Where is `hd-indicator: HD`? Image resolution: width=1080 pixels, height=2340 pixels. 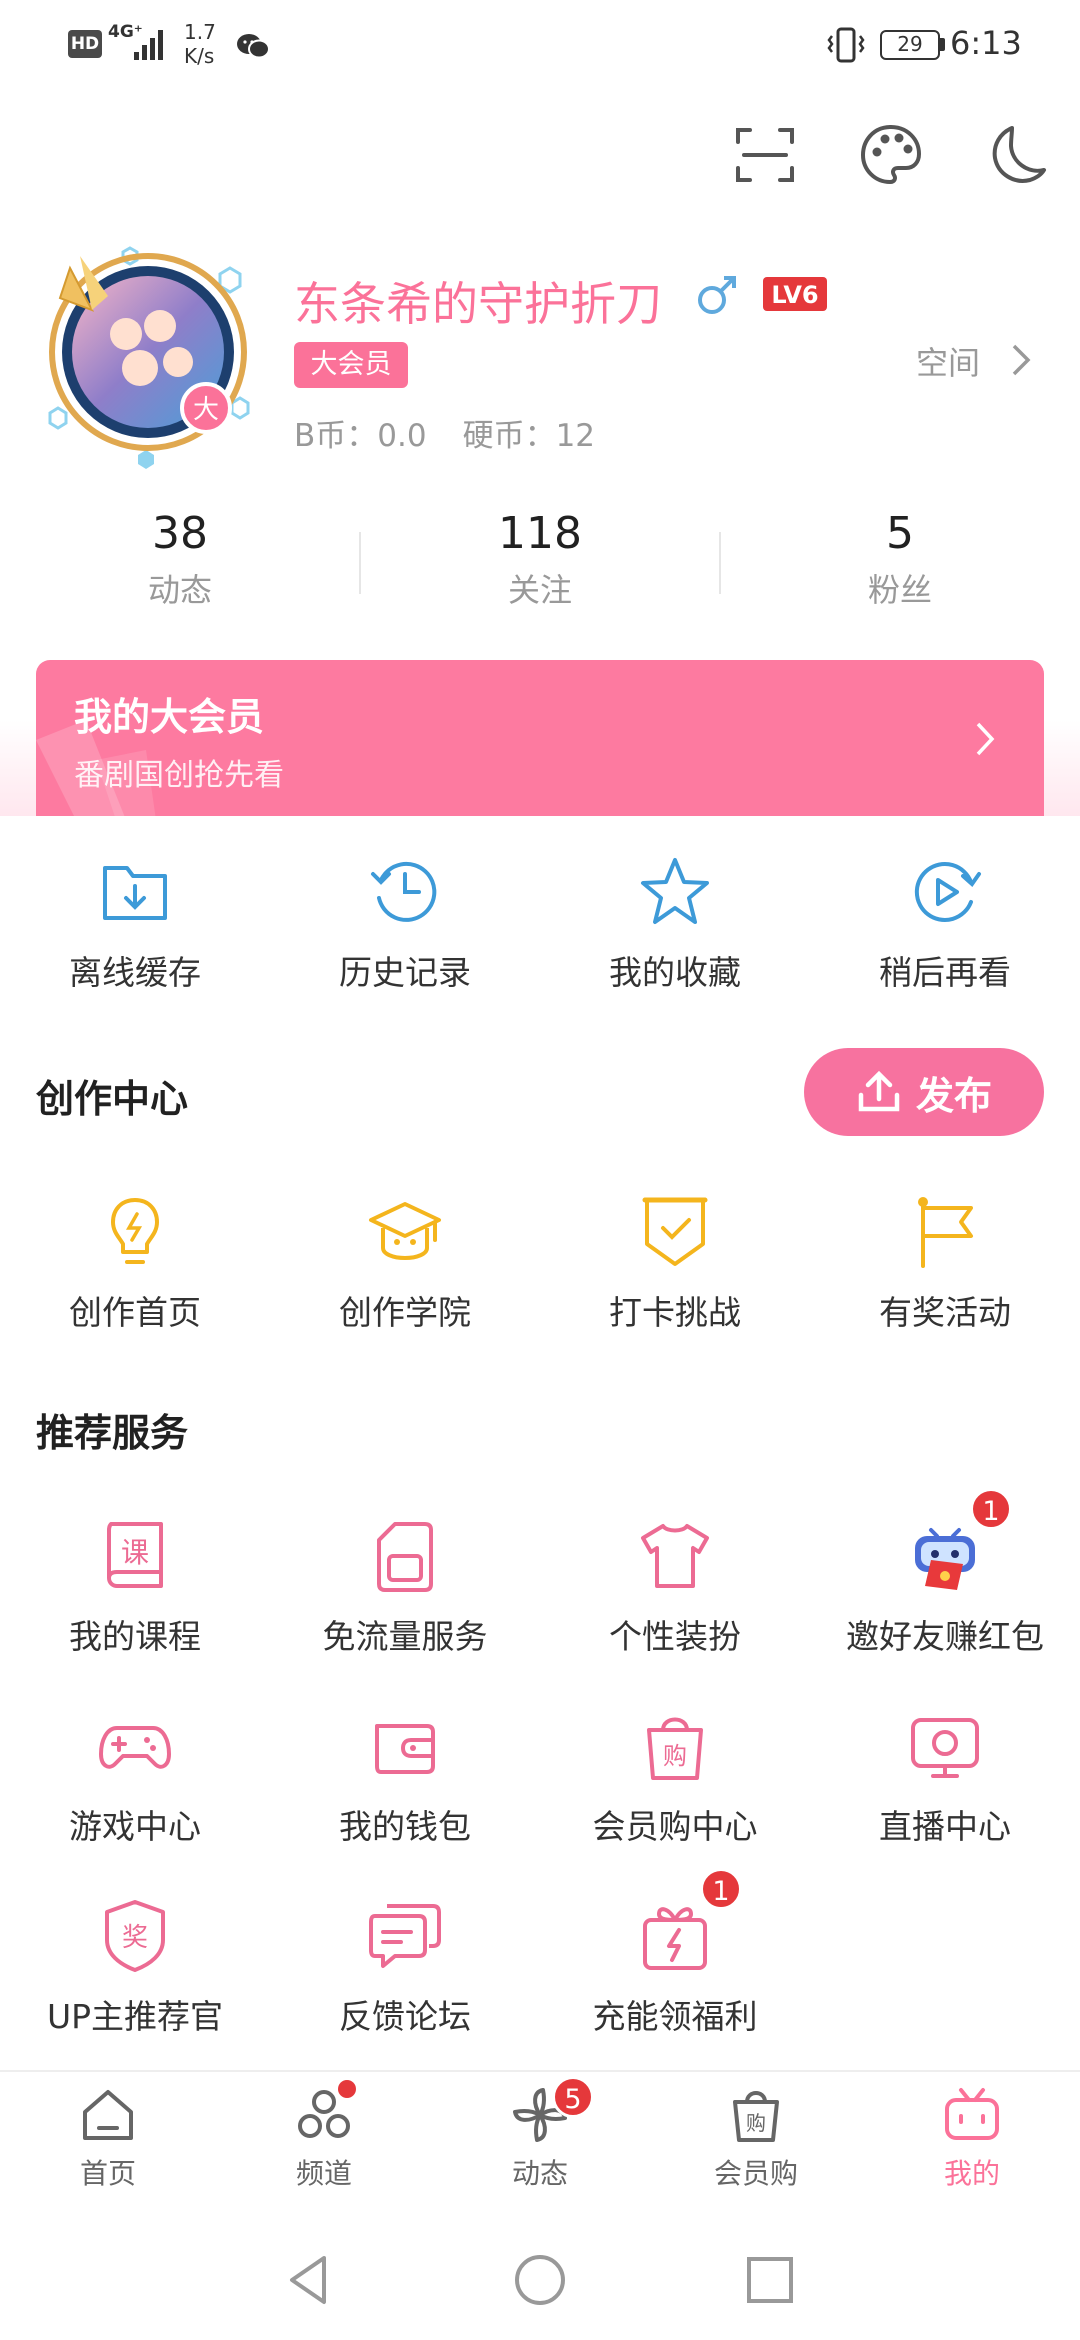
hd-indicator: HD is located at coordinates (85, 44).